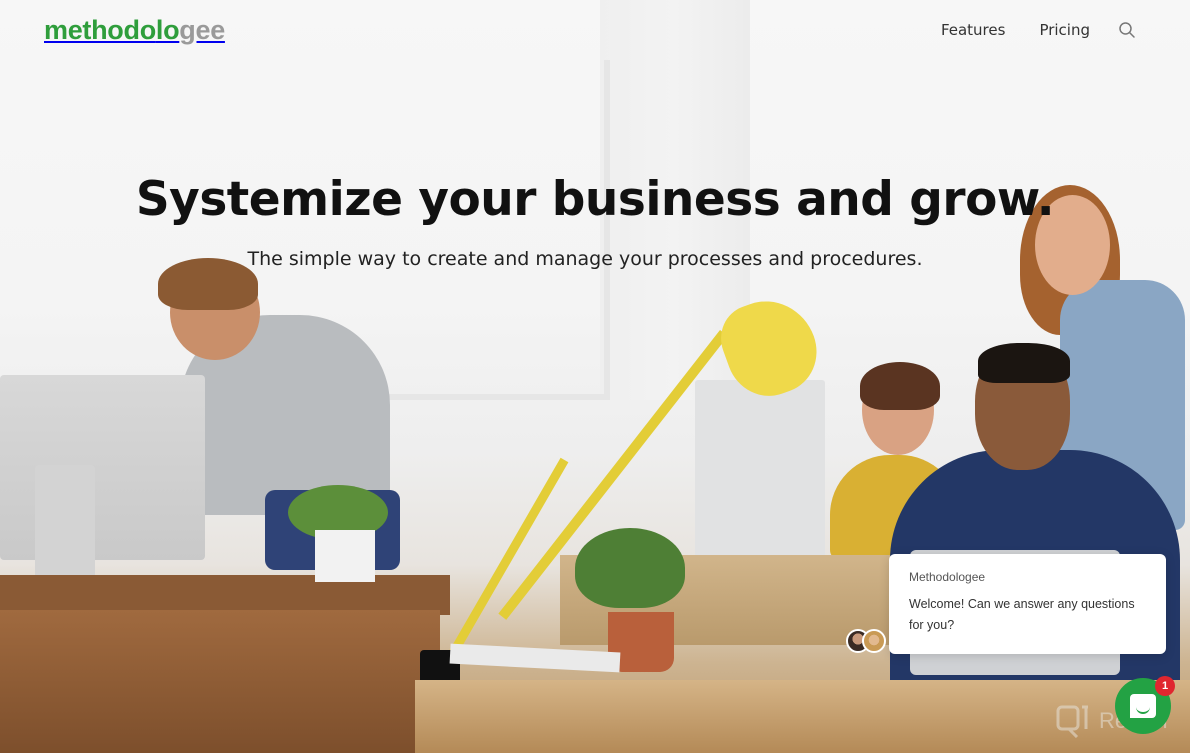 This screenshot has width=1190, height=753. I want to click on chat-bubble-icon, so click(1143, 706).